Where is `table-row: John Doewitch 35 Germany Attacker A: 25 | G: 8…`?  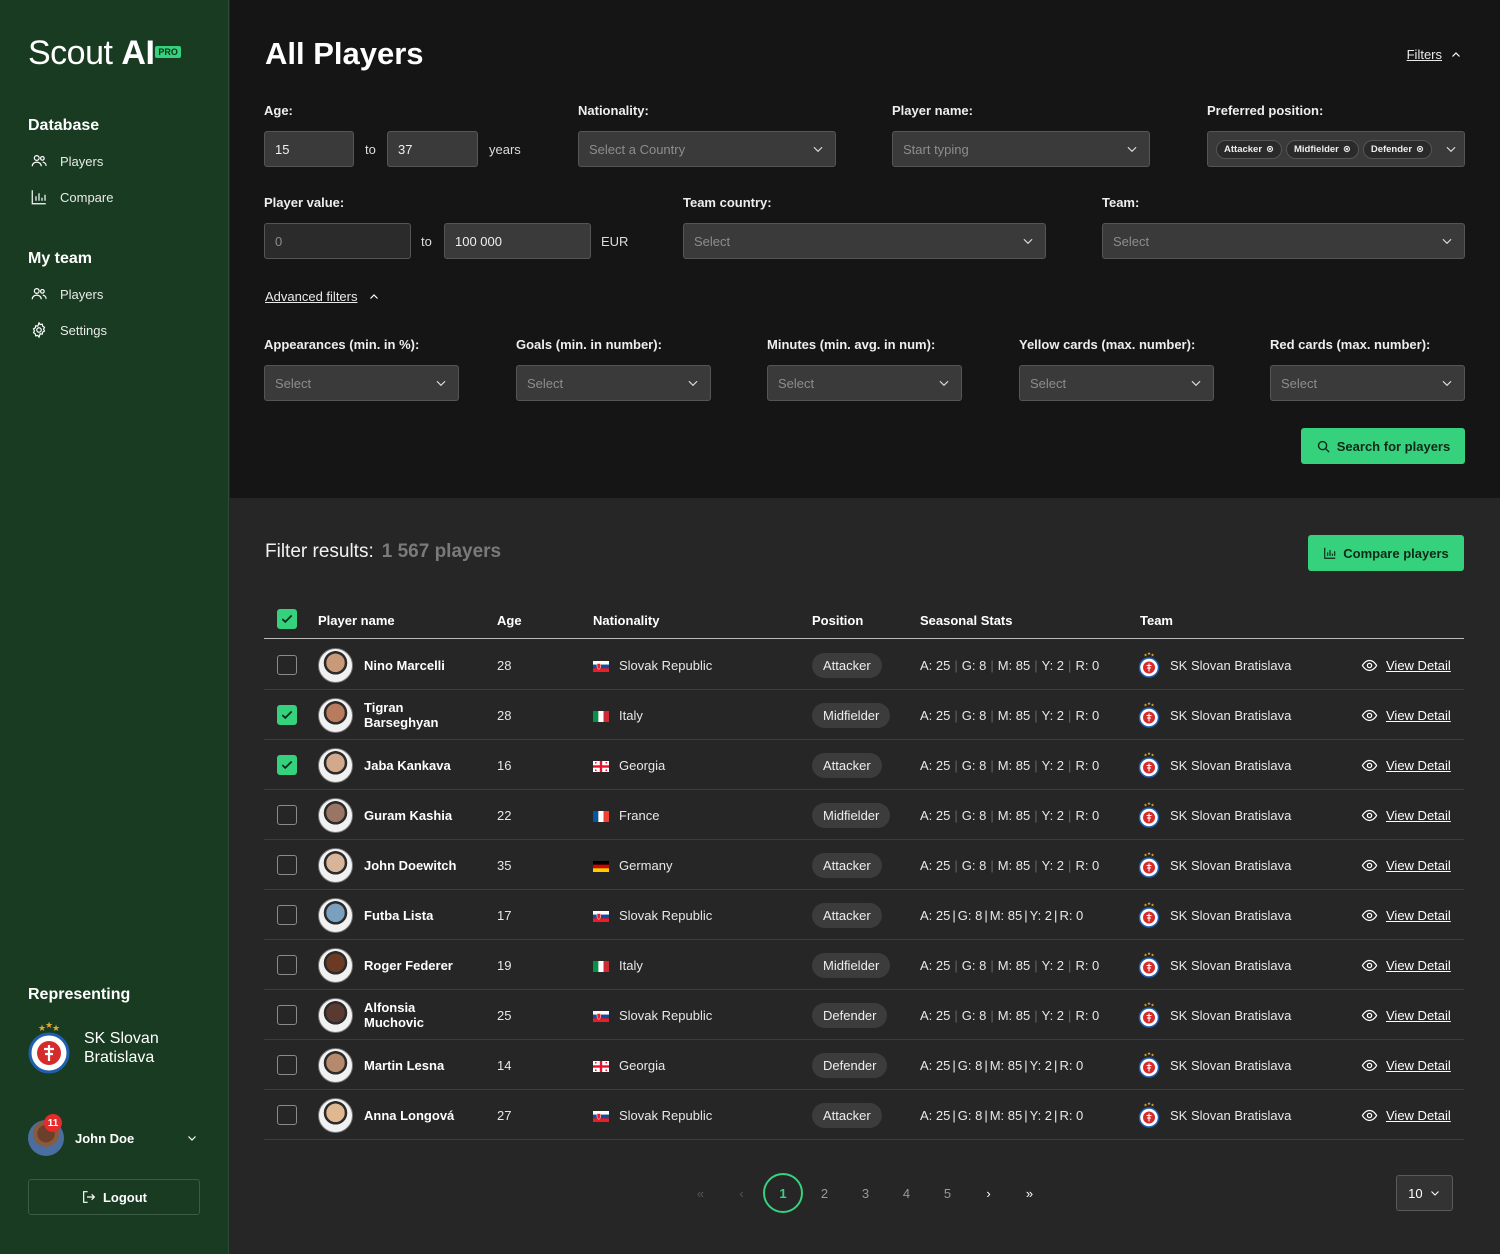 table-row: John Doewitch 35 Germany Attacker A: 25 | G: 8… is located at coordinates (864, 865).